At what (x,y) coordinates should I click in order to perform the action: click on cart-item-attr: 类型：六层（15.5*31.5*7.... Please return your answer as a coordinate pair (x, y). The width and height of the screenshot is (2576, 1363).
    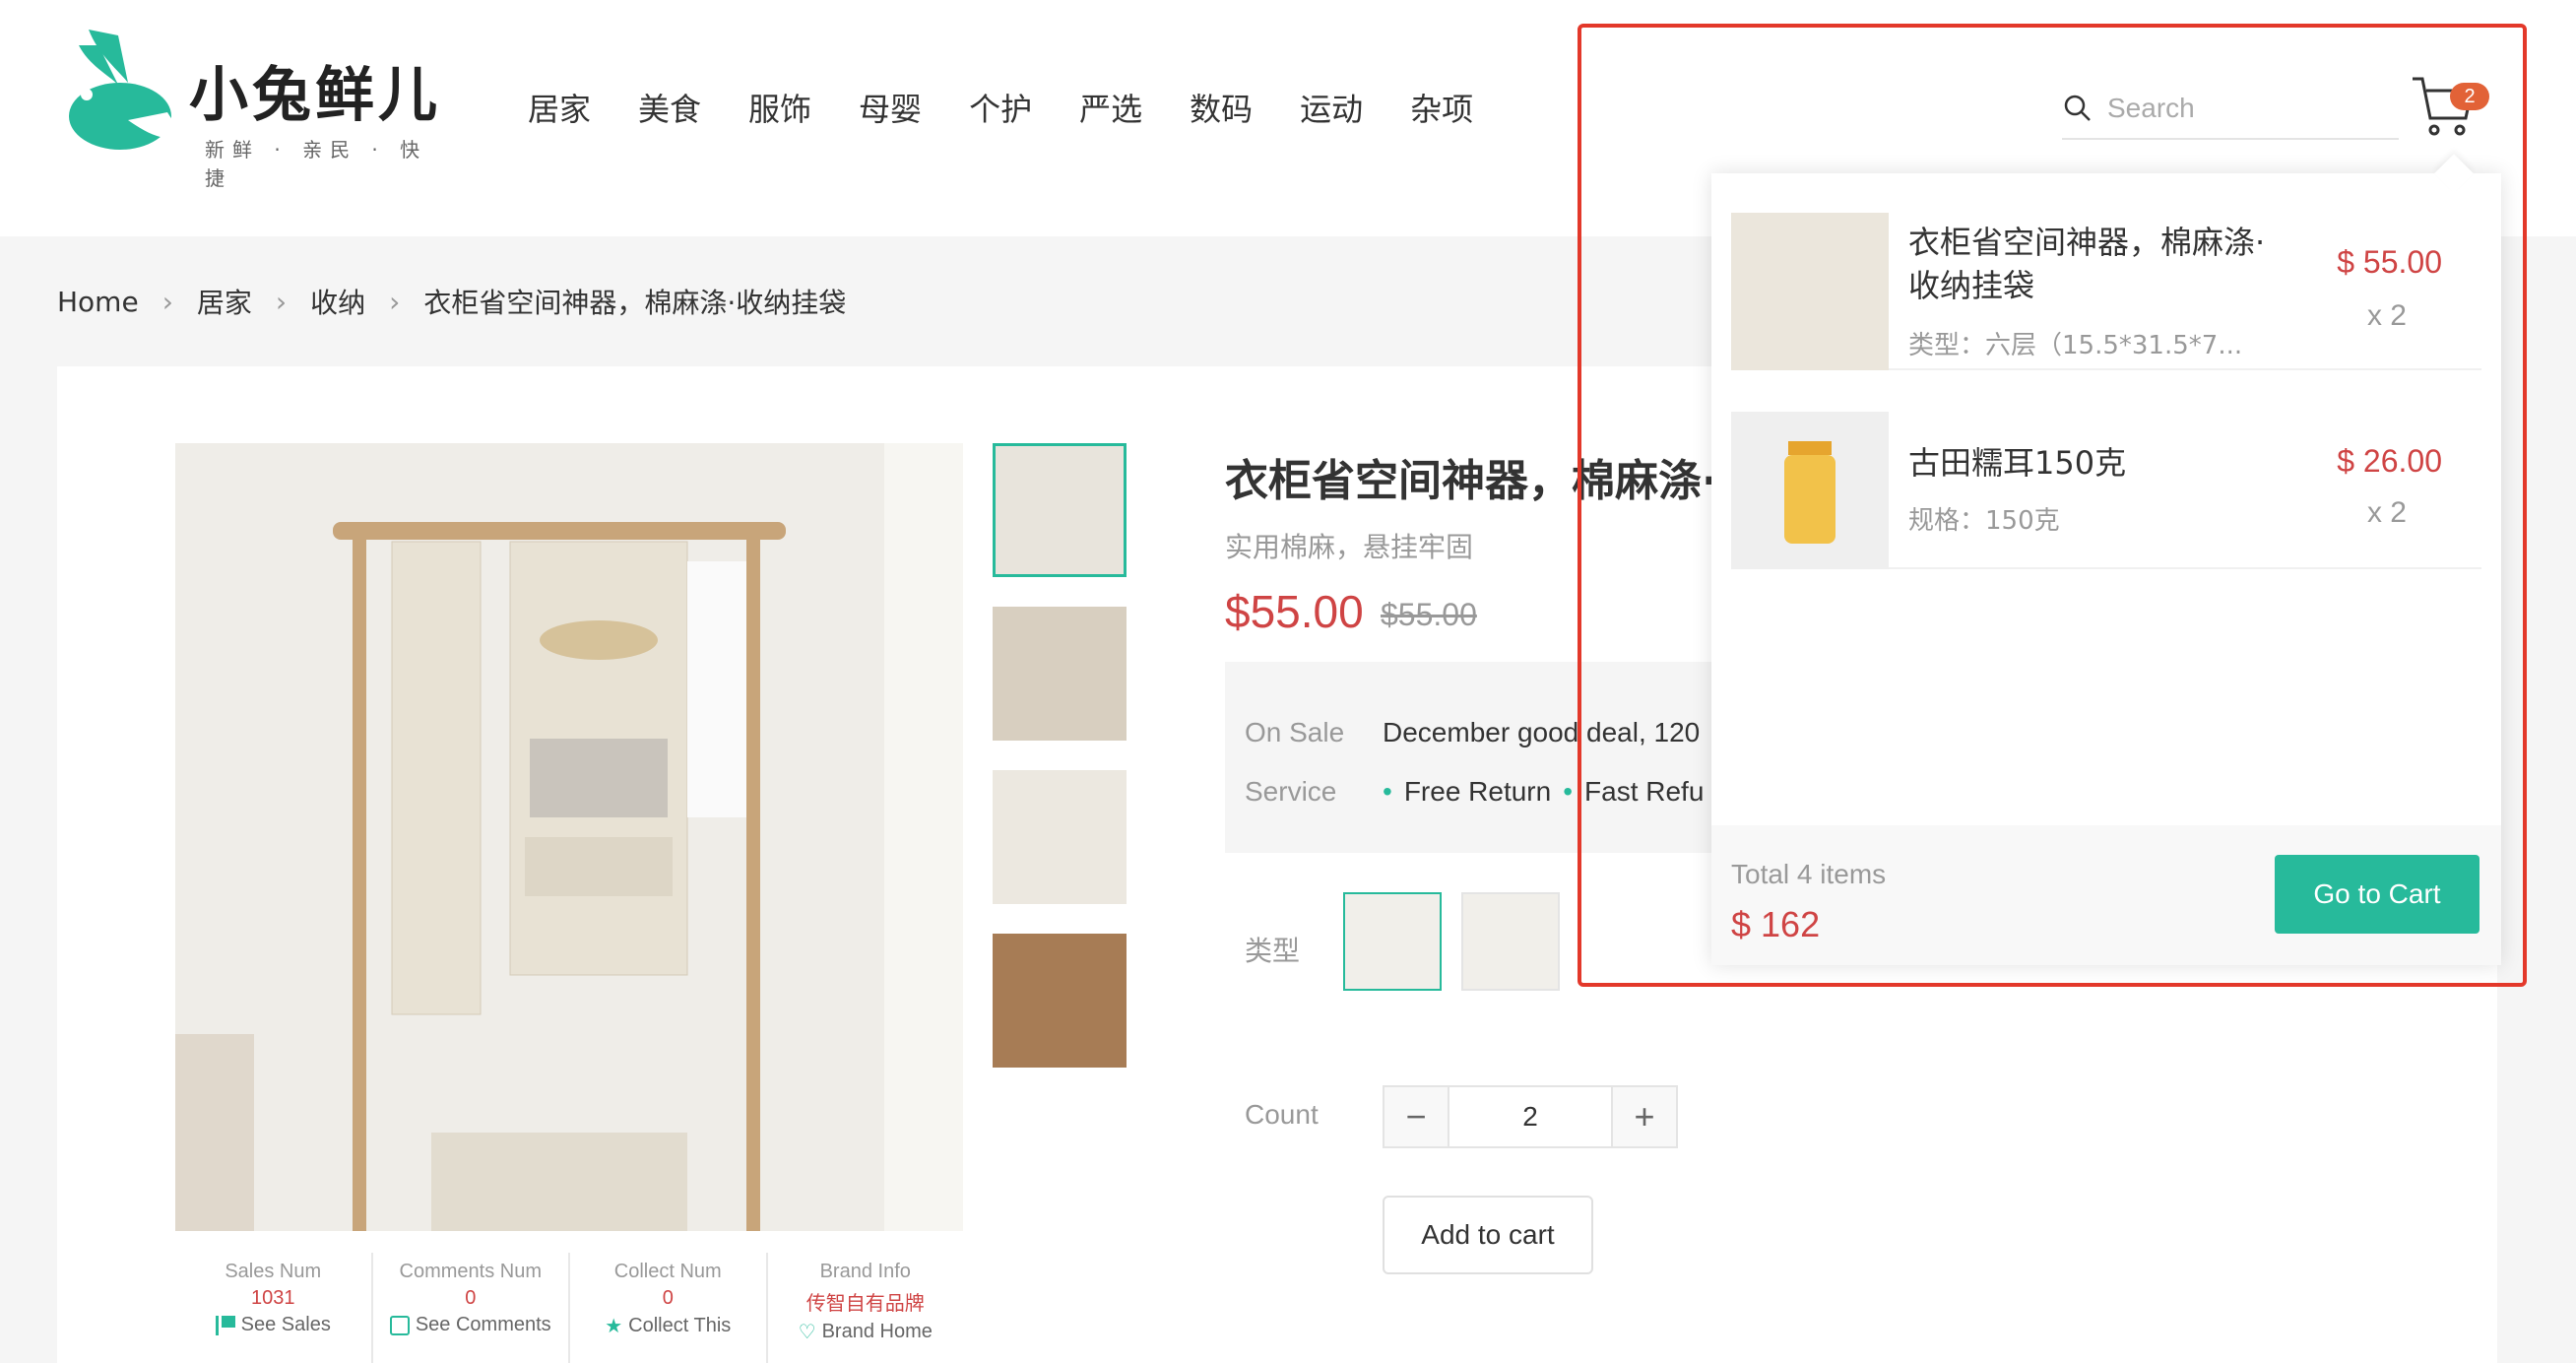
    Looking at the image, I should click on (2075, 345).